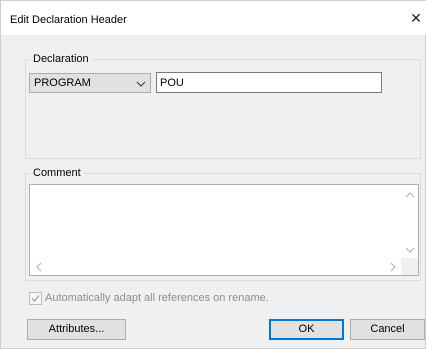  I want to click on declaration-type-dropdown: PROGRAM, so click(90, 83).